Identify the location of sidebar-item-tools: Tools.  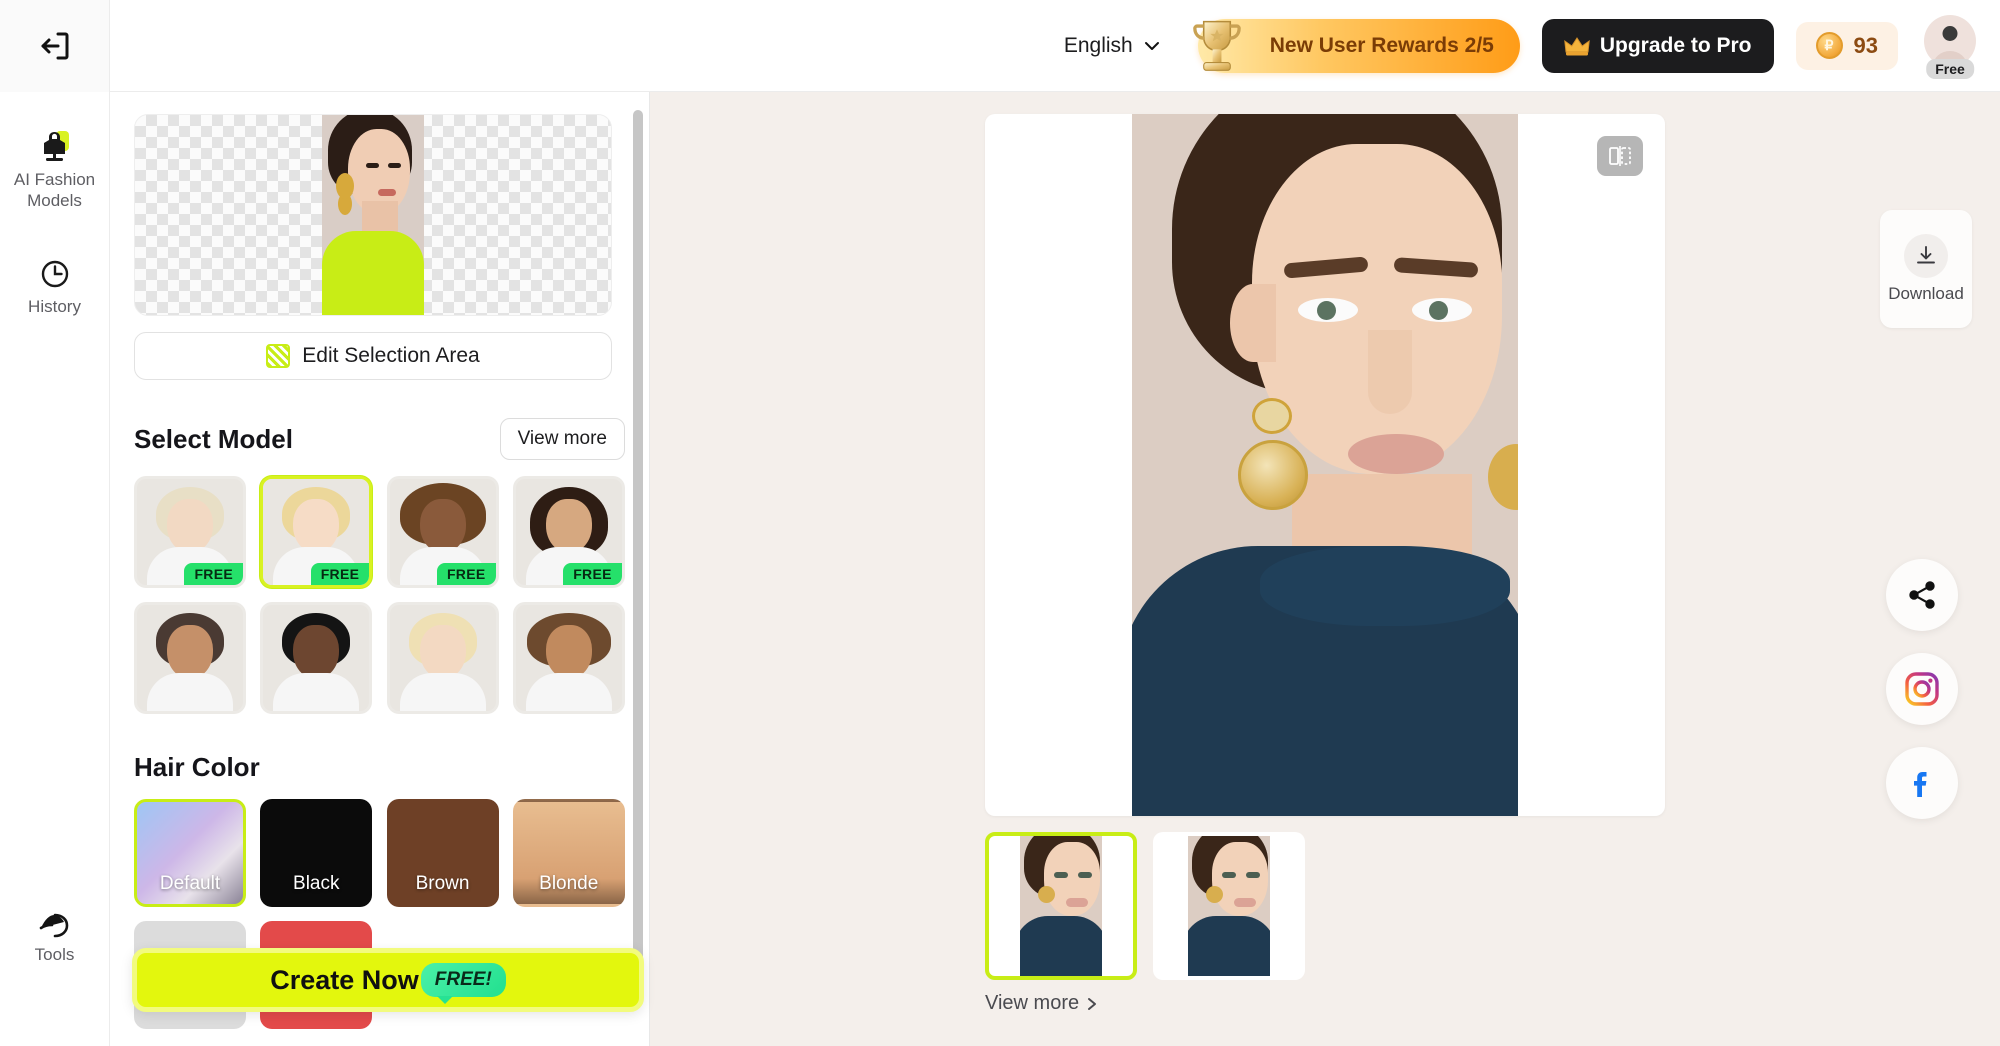
(55, 938).